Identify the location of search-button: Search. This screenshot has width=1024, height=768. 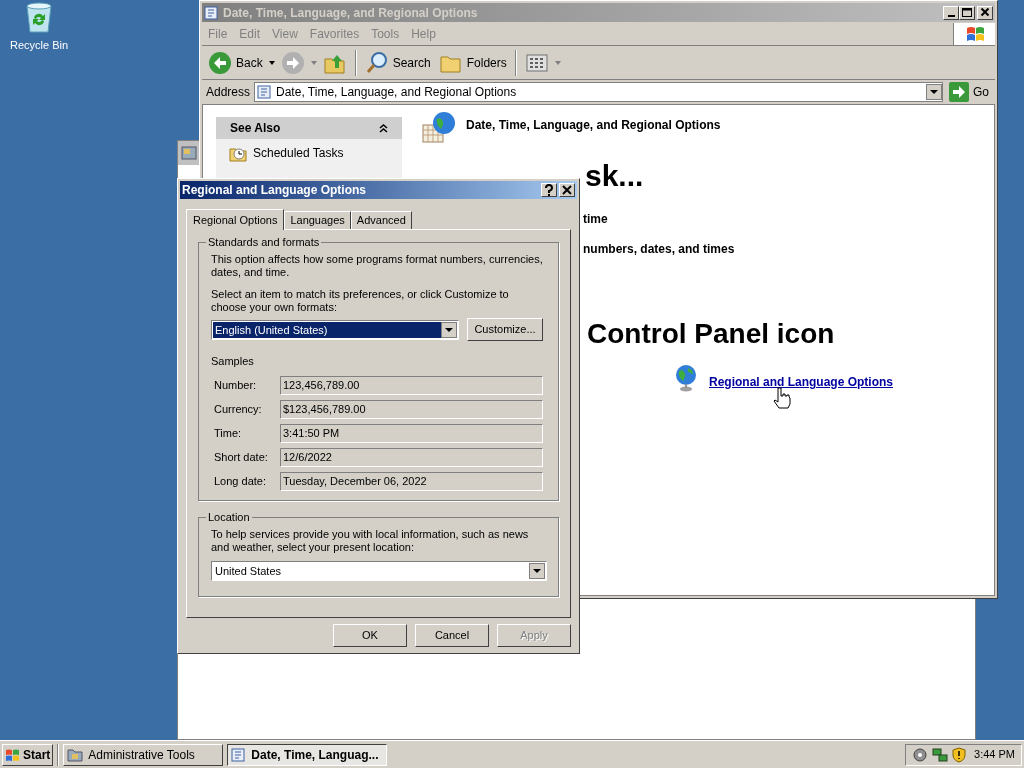
(397, 62).